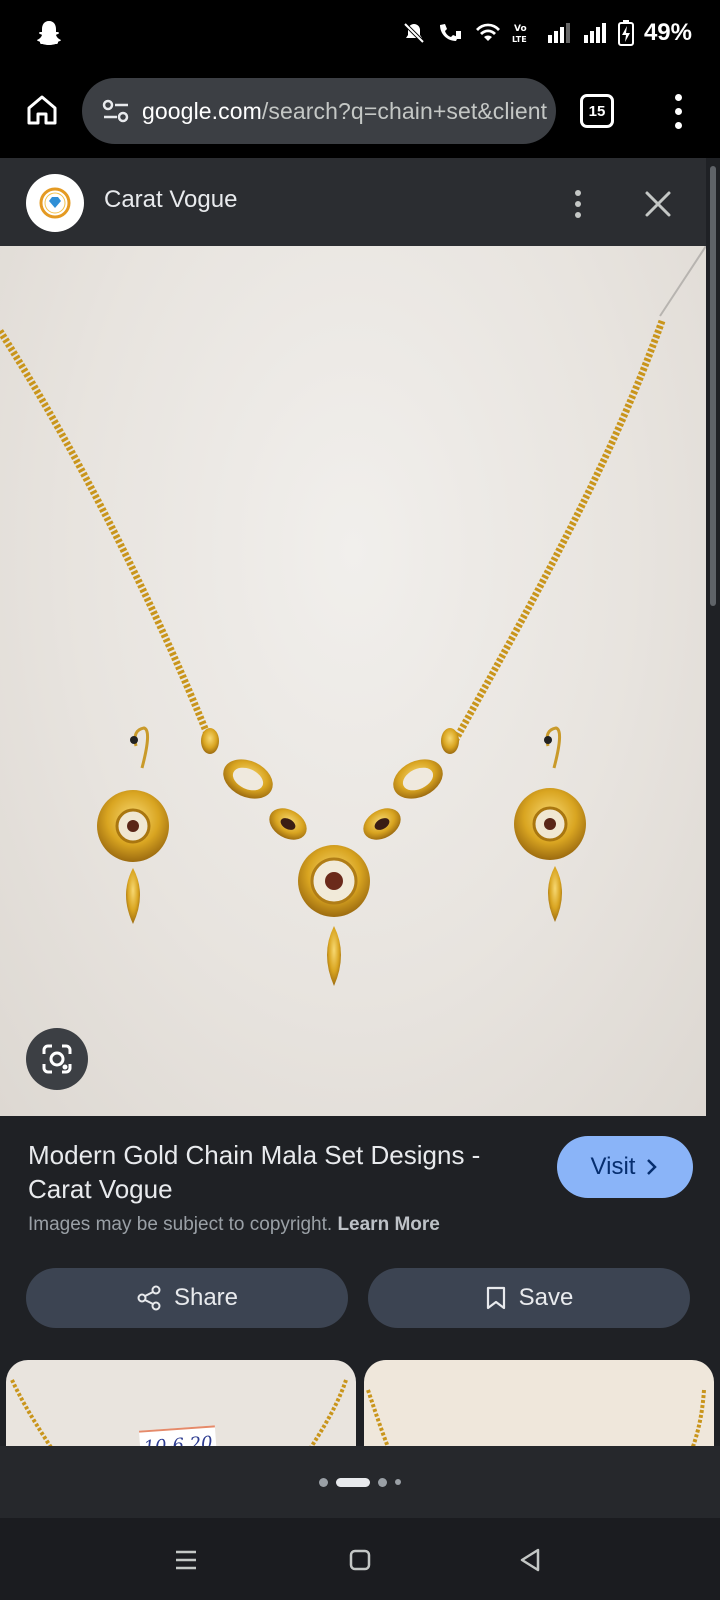  I want to click on address-bar: google.com/search?q=chain+set&client, so click(319, 111).